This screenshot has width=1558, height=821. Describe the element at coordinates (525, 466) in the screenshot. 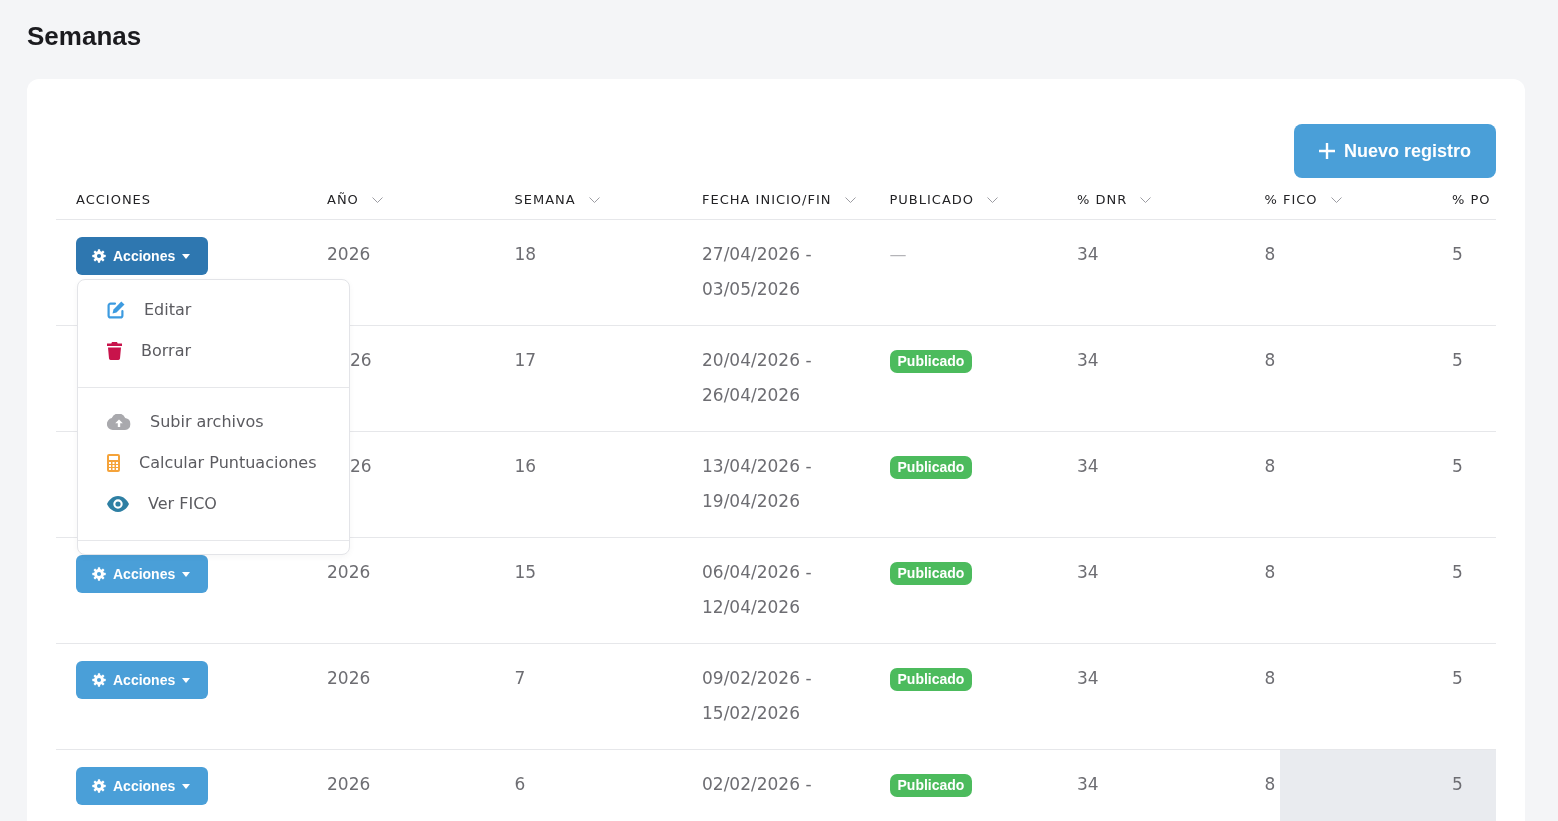

I see `week-value: 16` at that location.